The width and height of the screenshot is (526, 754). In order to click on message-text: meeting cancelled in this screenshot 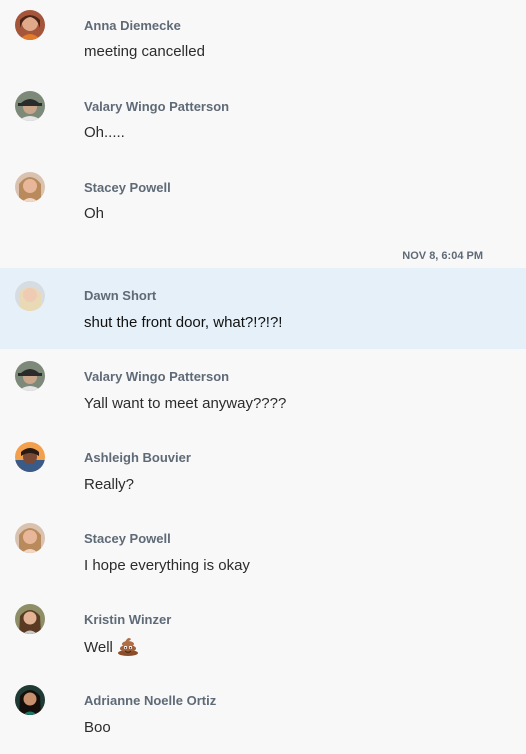, I will do `click(144, 51)`.